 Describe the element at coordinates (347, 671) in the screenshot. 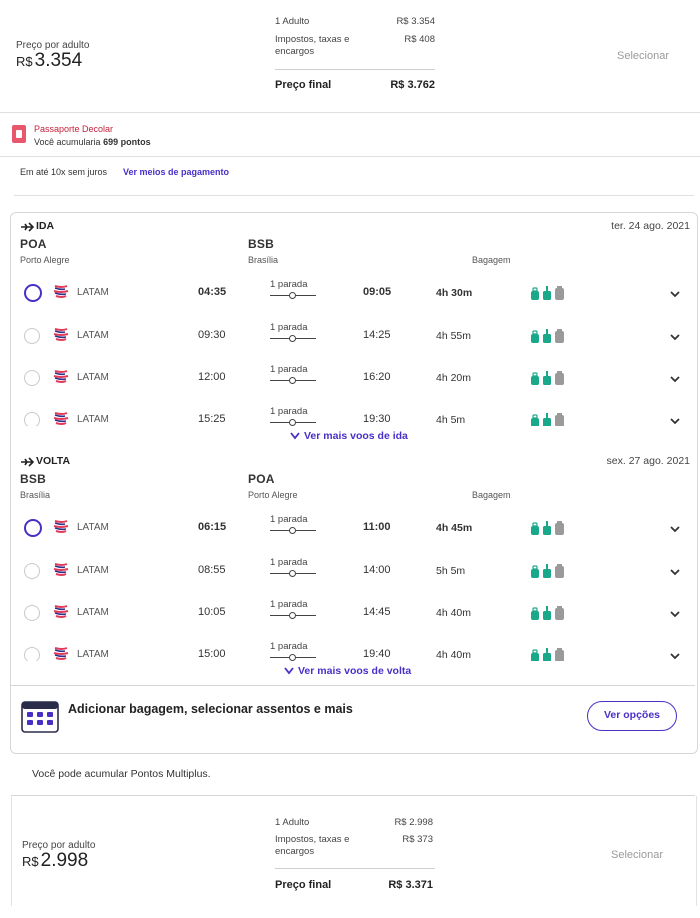

I see `more-inbound-flights-link: Ver mais voos de volta` at that location.